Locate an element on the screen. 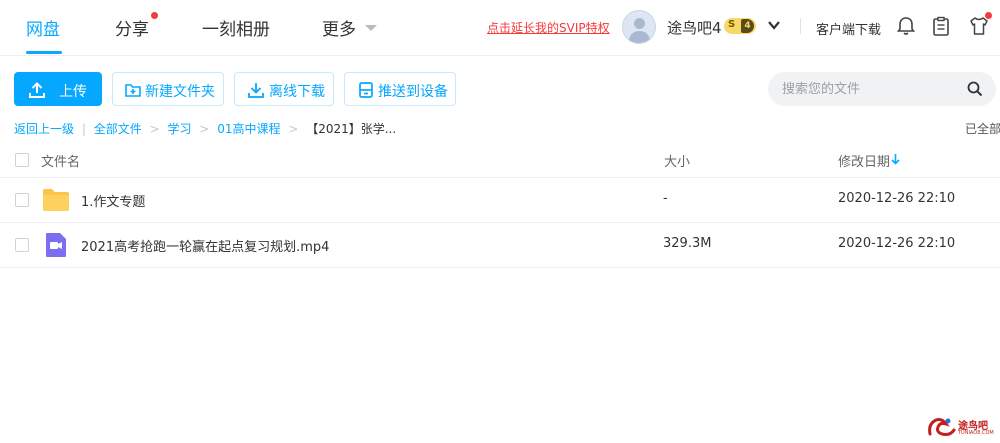 This screenshot has width=1000, height=443. download-icon is located at coordinates (256, 90).